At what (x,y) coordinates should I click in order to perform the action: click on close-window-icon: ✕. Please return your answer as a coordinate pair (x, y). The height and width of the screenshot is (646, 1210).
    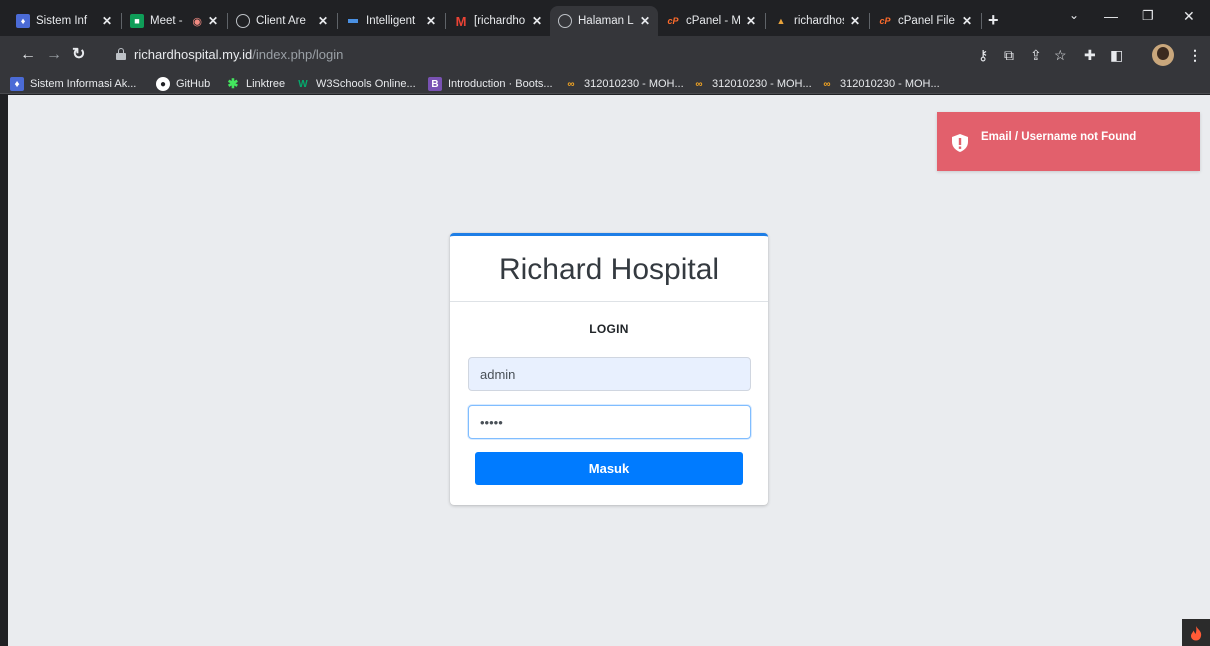
    Looking at the image, I should click on (1189, 16).